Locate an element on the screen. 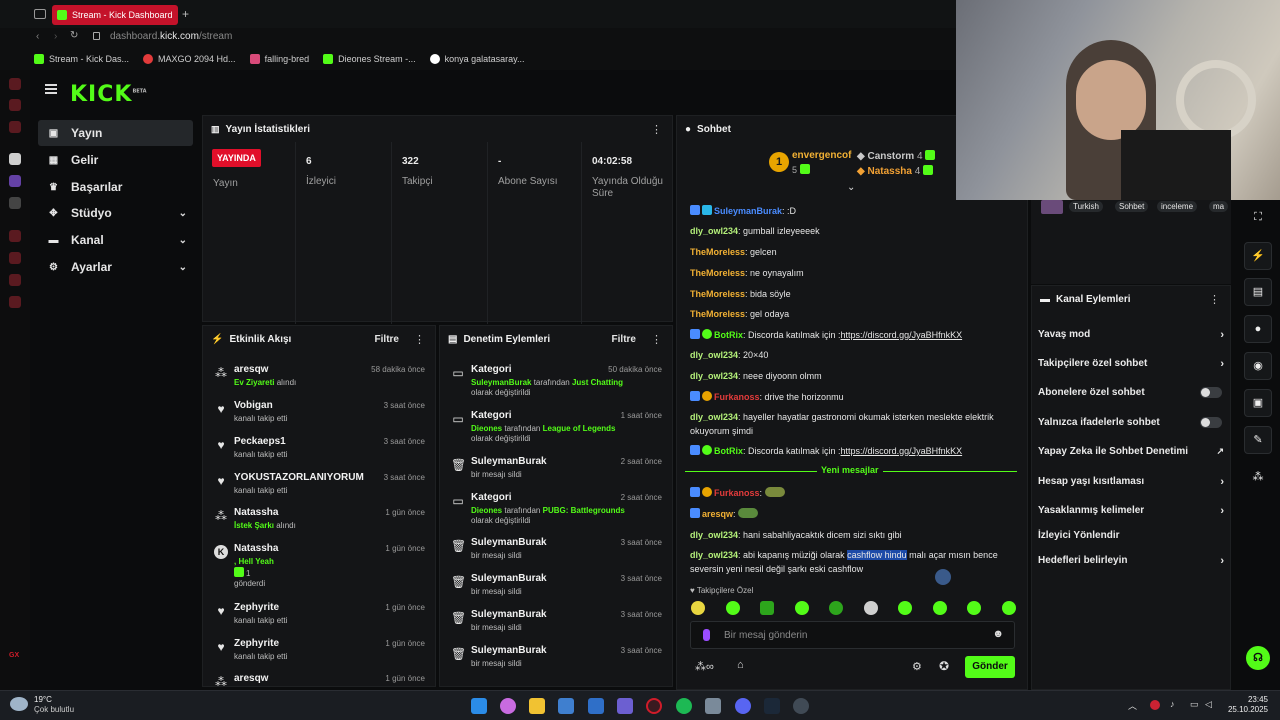 Image resolution: width=1280 pixels, height=720 pixels. action-raid: İzleyici Yönlendir is located at coordinates (1133, 535).